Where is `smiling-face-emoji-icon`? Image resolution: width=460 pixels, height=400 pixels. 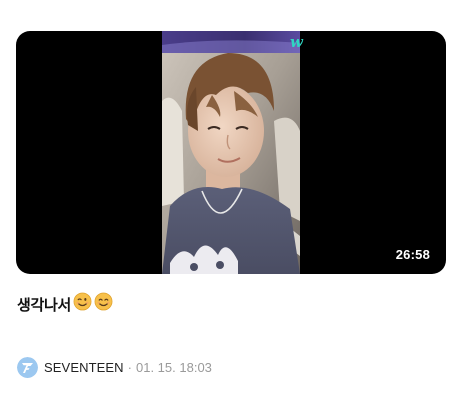
smiling-face-emoji-icon is located at coordinates (103, 304).